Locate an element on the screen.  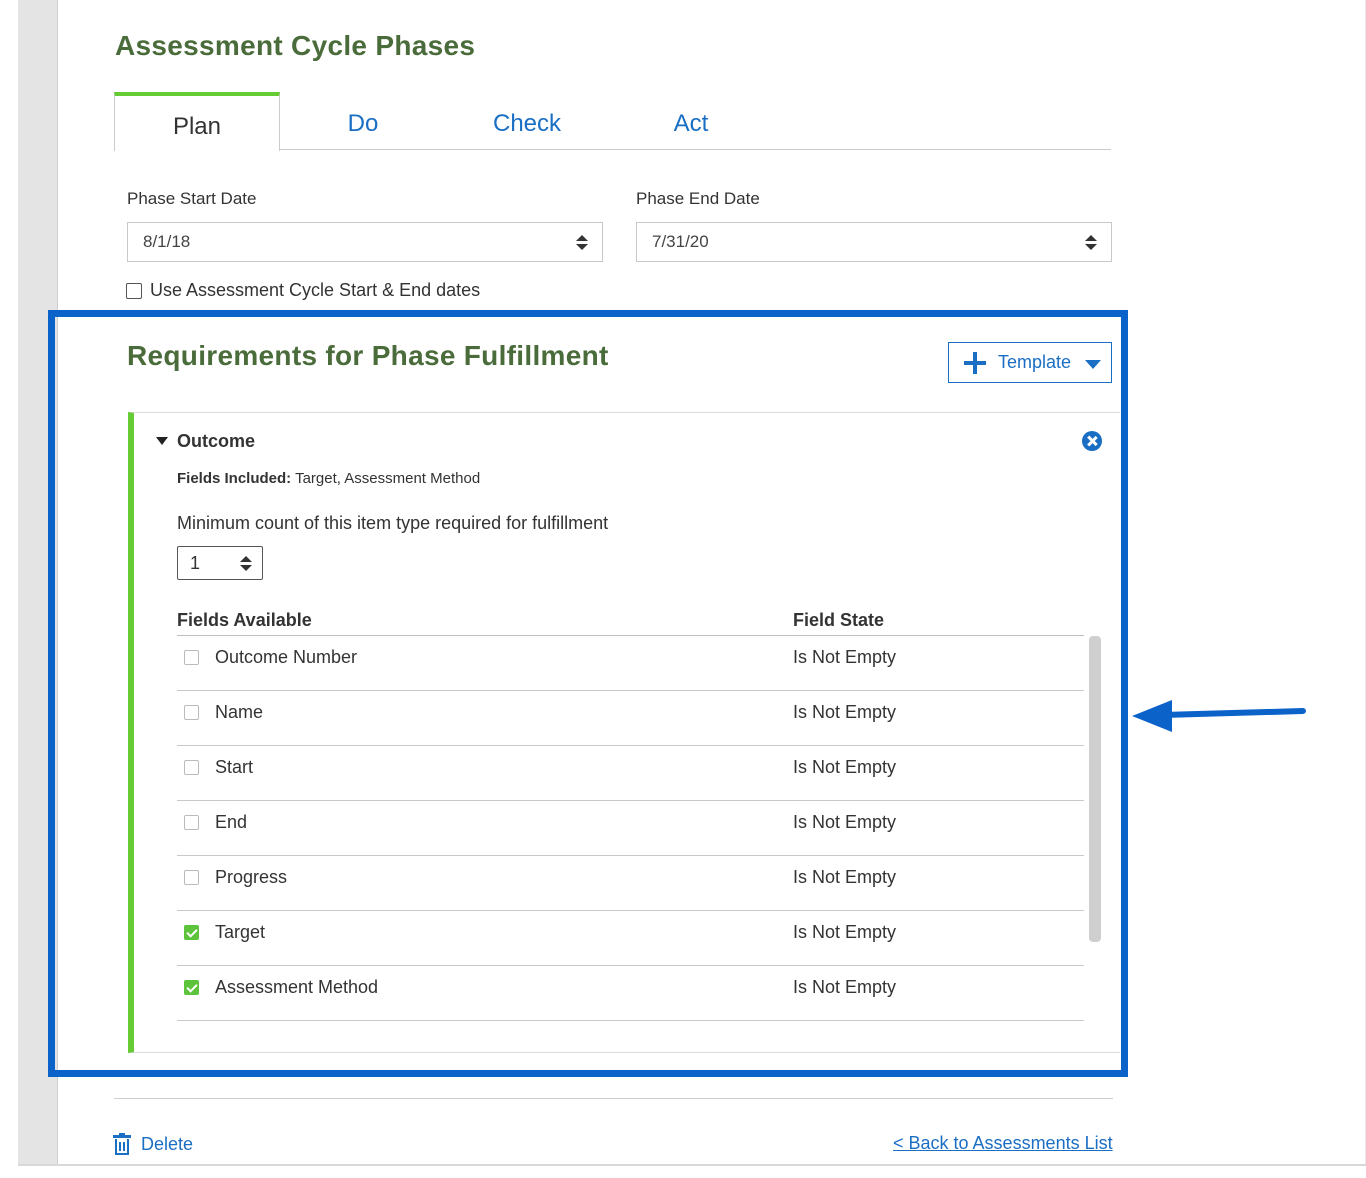
fields-included-value: Target, Assessment Method is located at coordinates (386, 478).